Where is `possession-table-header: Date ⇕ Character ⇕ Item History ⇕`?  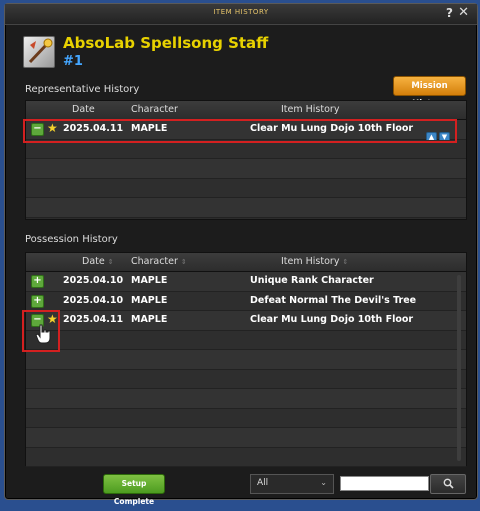
possession-table-header: Date ⇕ Character ⇕ Item History ⇕ is located at coordinates (246, 262).